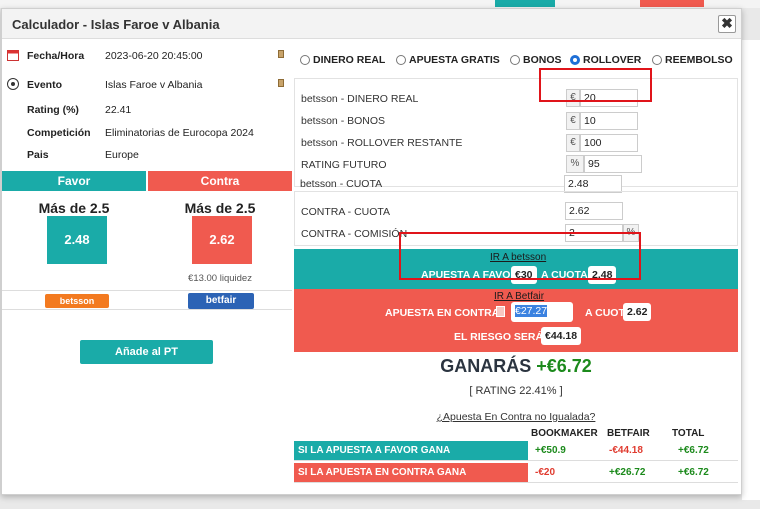  I want to click on row-label: SI LA APUESTA A FAVOR GANA, so click(411, 450).